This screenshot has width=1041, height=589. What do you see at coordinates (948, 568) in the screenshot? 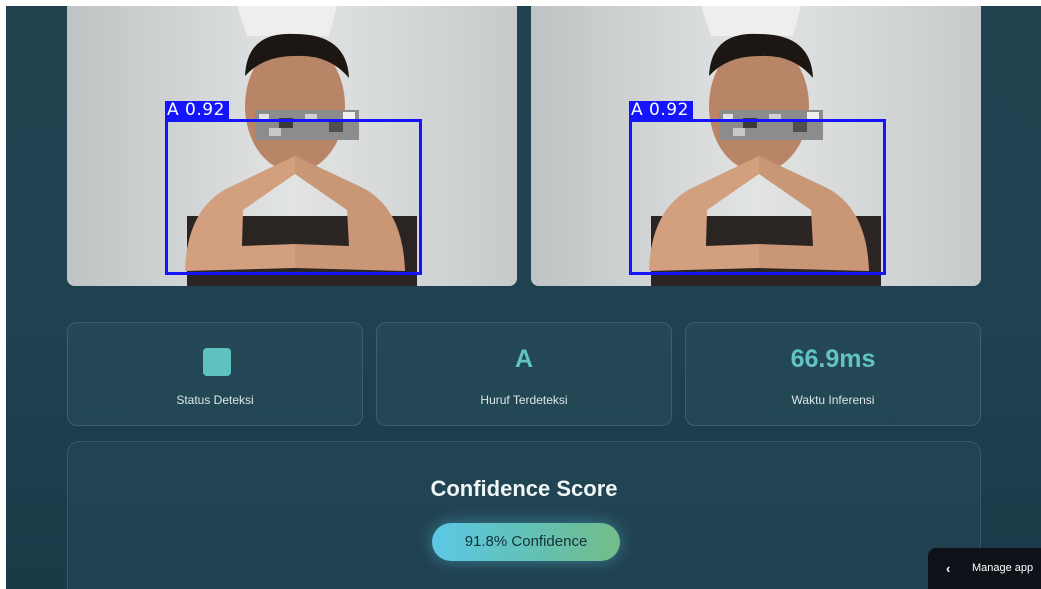
I see `chevron-left-icon: ‹` at bounding box center [948, 568].